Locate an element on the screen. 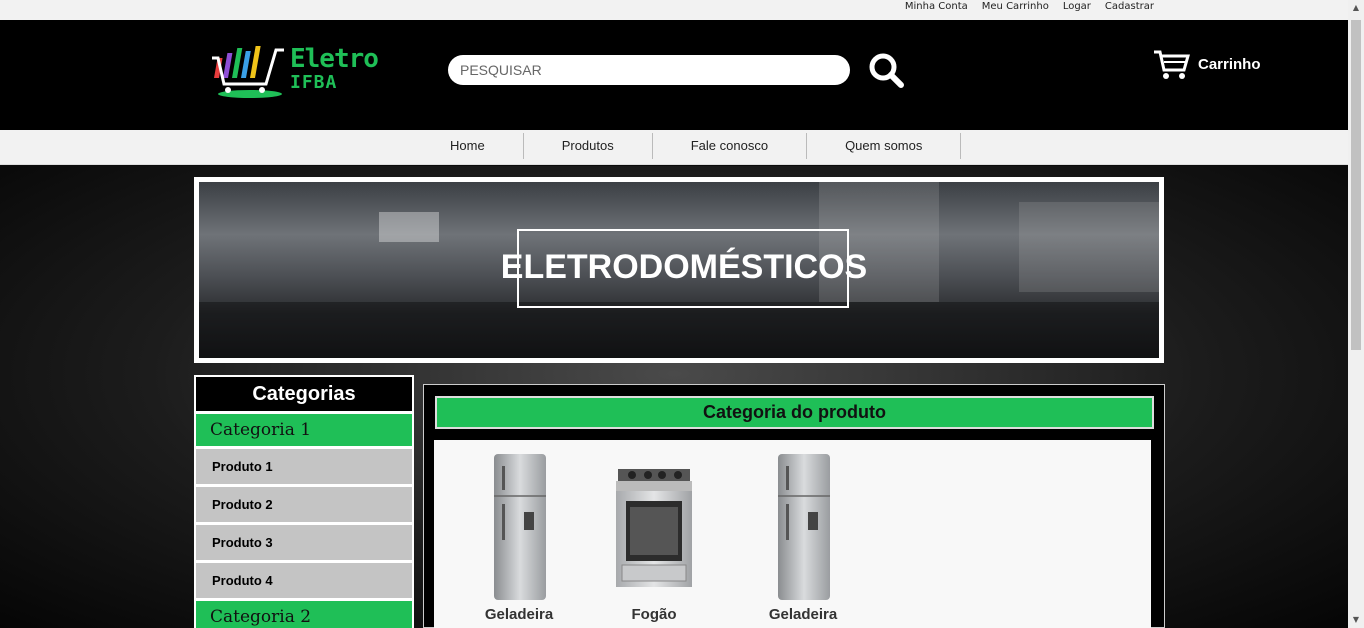 The width and height of the screenshot is (1364, 628). search-icon is located at coordinates (886, 70).